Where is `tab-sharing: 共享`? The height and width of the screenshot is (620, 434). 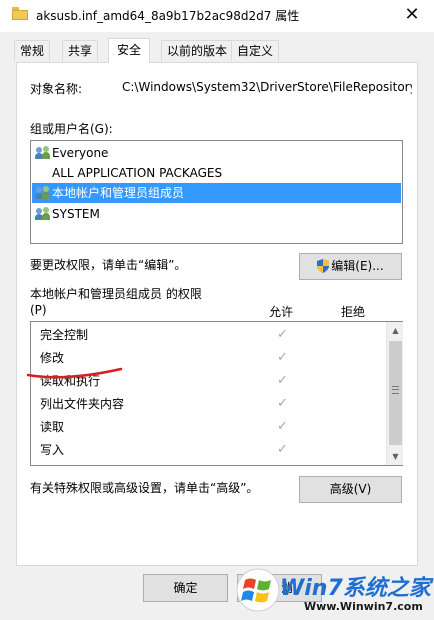
tab-sharing: 共享 is located at coordinates (80, 50).